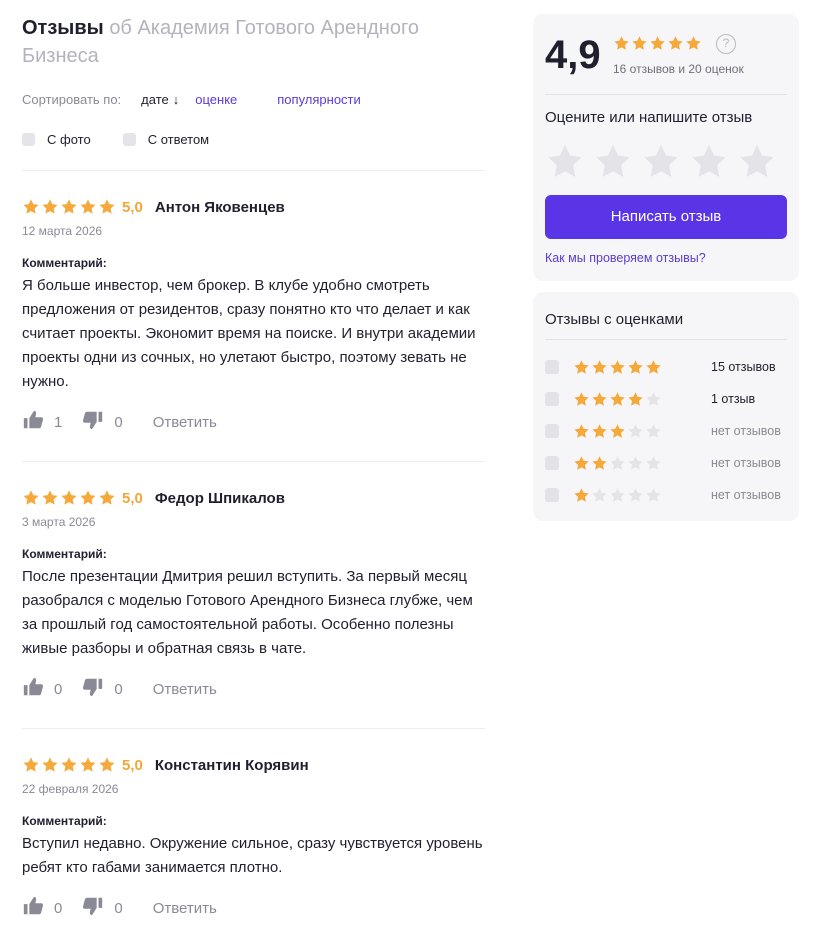 Image resolution: width=825 pixels, height=947 pixels. I want to click on filter-with-photo: С фото, so click(56, 139).